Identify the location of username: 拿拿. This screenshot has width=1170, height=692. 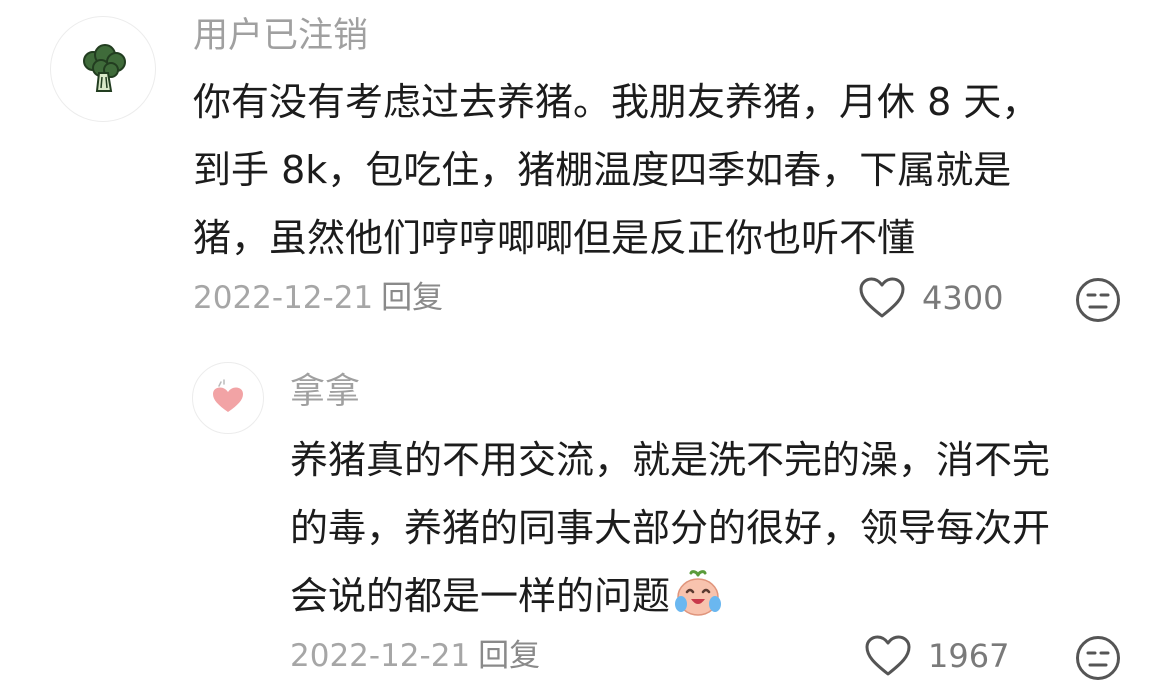
(325, 392).